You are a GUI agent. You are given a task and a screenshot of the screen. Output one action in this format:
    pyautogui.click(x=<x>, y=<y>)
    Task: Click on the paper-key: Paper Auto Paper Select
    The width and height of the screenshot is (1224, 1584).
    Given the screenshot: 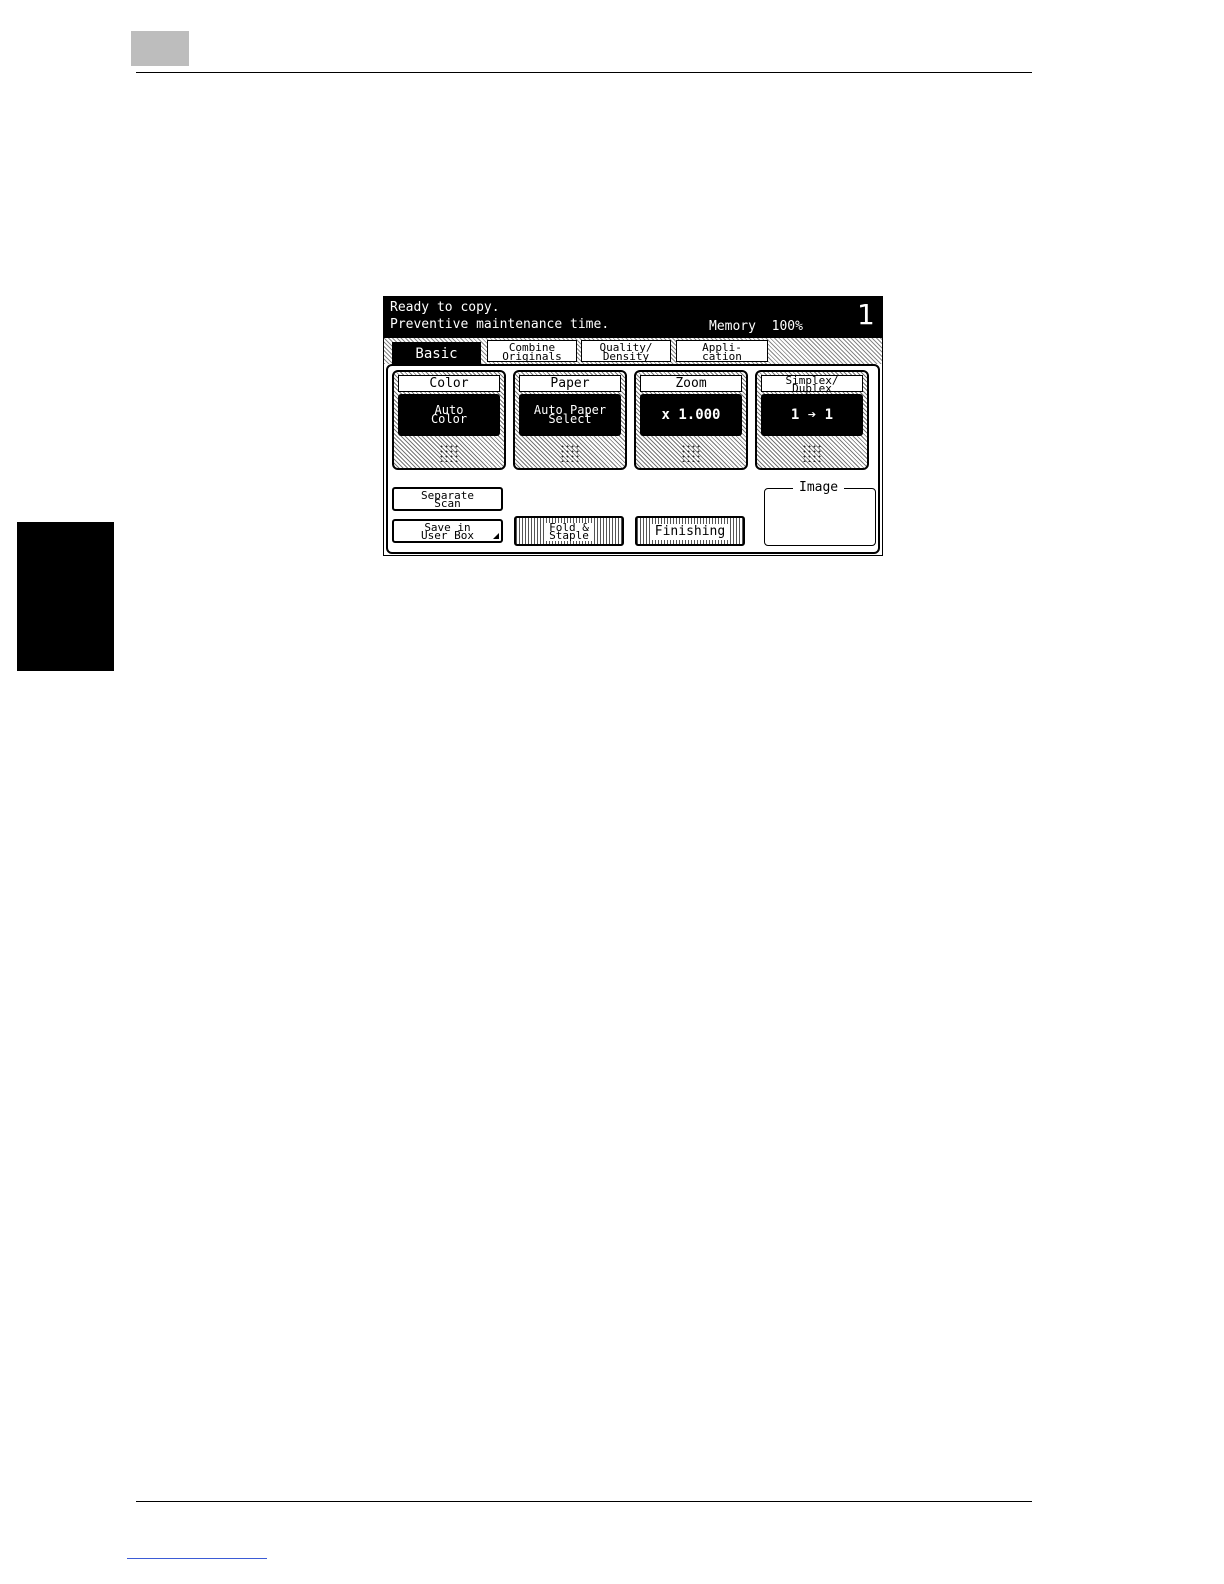 What is the action you would take?
    pyautogui.click(x=570, y=420)
    